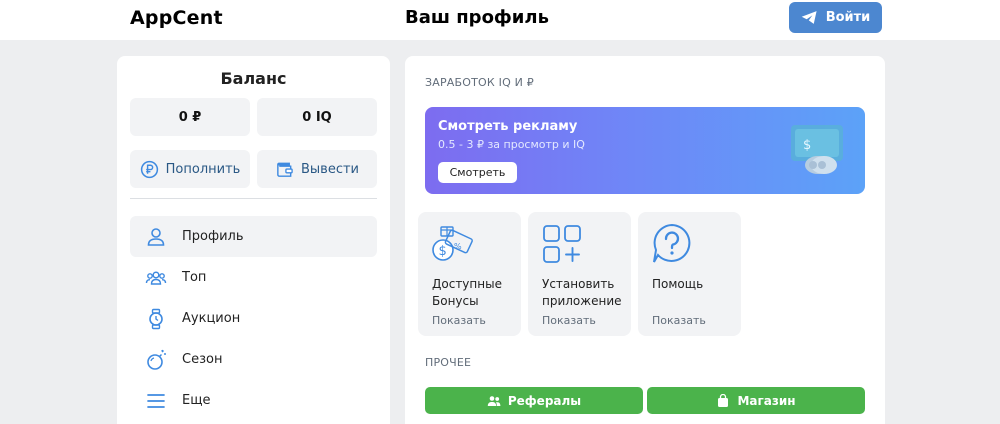 The width and height of the screenshot is (1000, 424). I want to click on people-icon, so click(494, 400).